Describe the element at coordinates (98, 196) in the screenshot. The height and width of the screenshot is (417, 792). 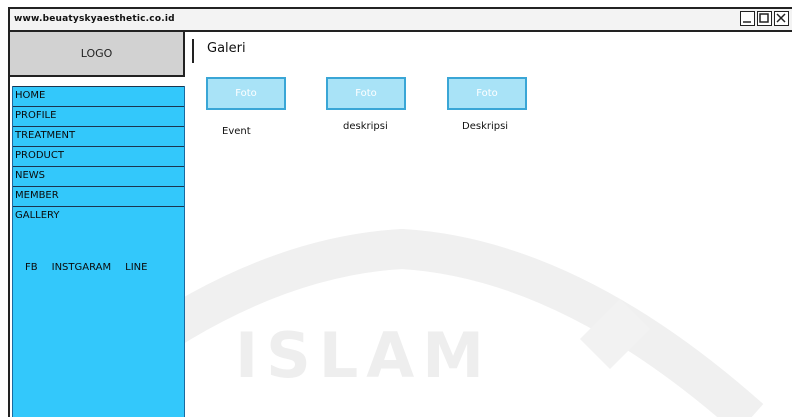
I see `sidebar-item-member: MEMBER` at that location.